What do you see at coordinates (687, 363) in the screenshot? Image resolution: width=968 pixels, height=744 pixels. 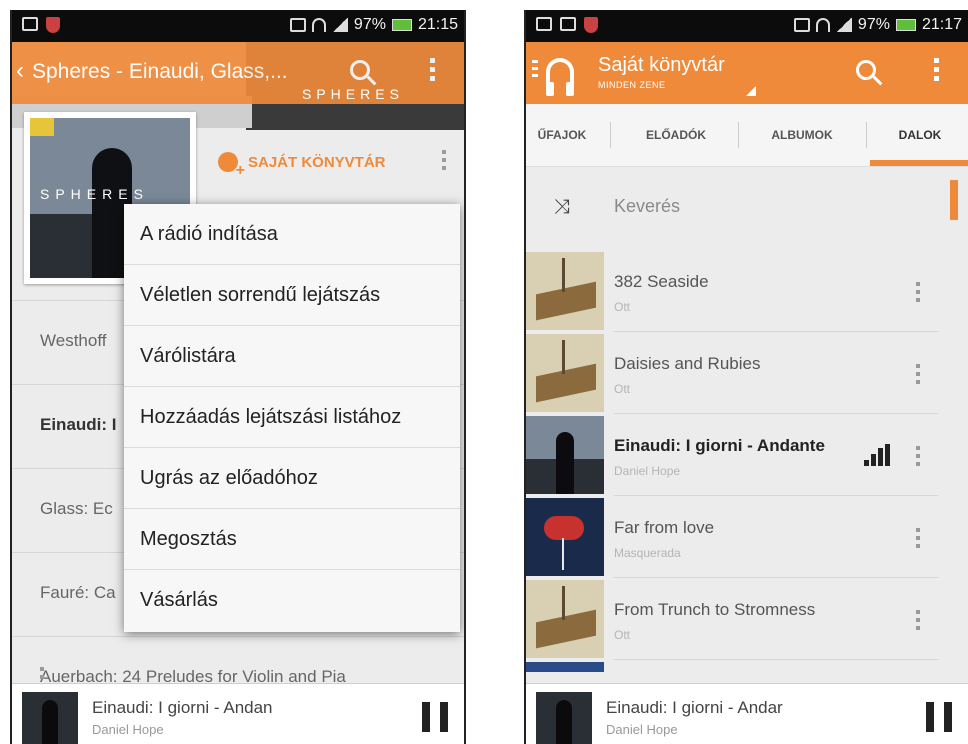 I see `song-title: Daisies and Rubies` at bounding box center [687, 363].